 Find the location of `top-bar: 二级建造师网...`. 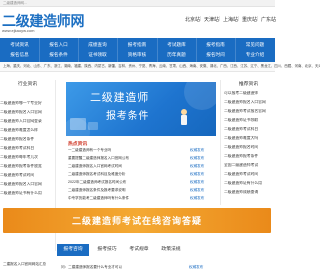

top-bar: 二级建造师网... is located at coordinates (137, 3).